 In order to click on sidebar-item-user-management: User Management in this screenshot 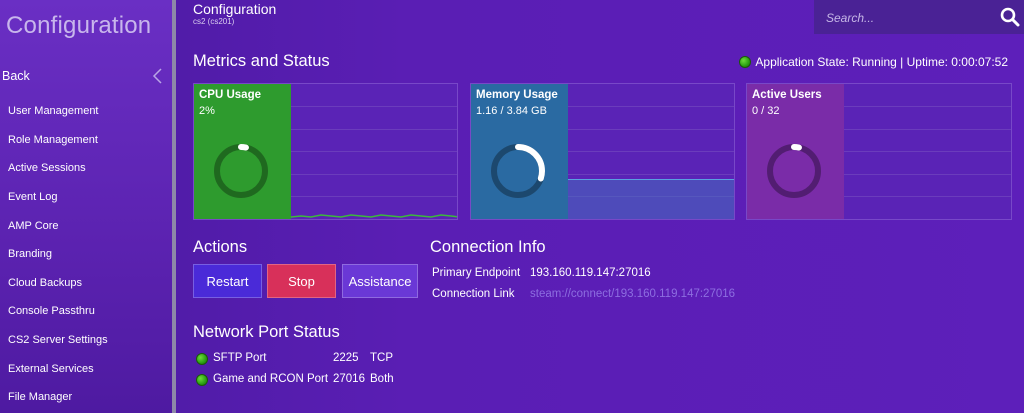, I will do `click(86, 111)`.